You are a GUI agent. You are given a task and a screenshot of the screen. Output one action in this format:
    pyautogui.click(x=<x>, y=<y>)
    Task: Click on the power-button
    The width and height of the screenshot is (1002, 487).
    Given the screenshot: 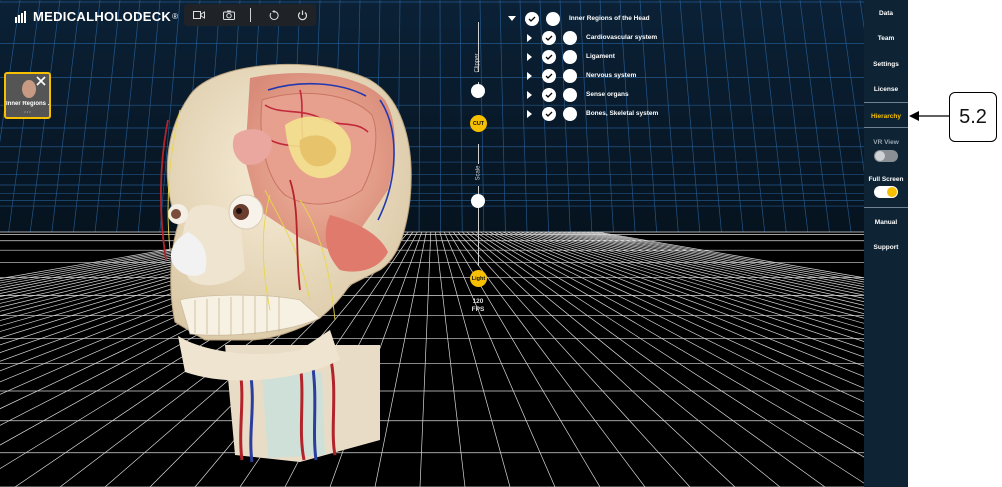 What is the action you would take?
    pyautogui.click(x=302, y=15)
    